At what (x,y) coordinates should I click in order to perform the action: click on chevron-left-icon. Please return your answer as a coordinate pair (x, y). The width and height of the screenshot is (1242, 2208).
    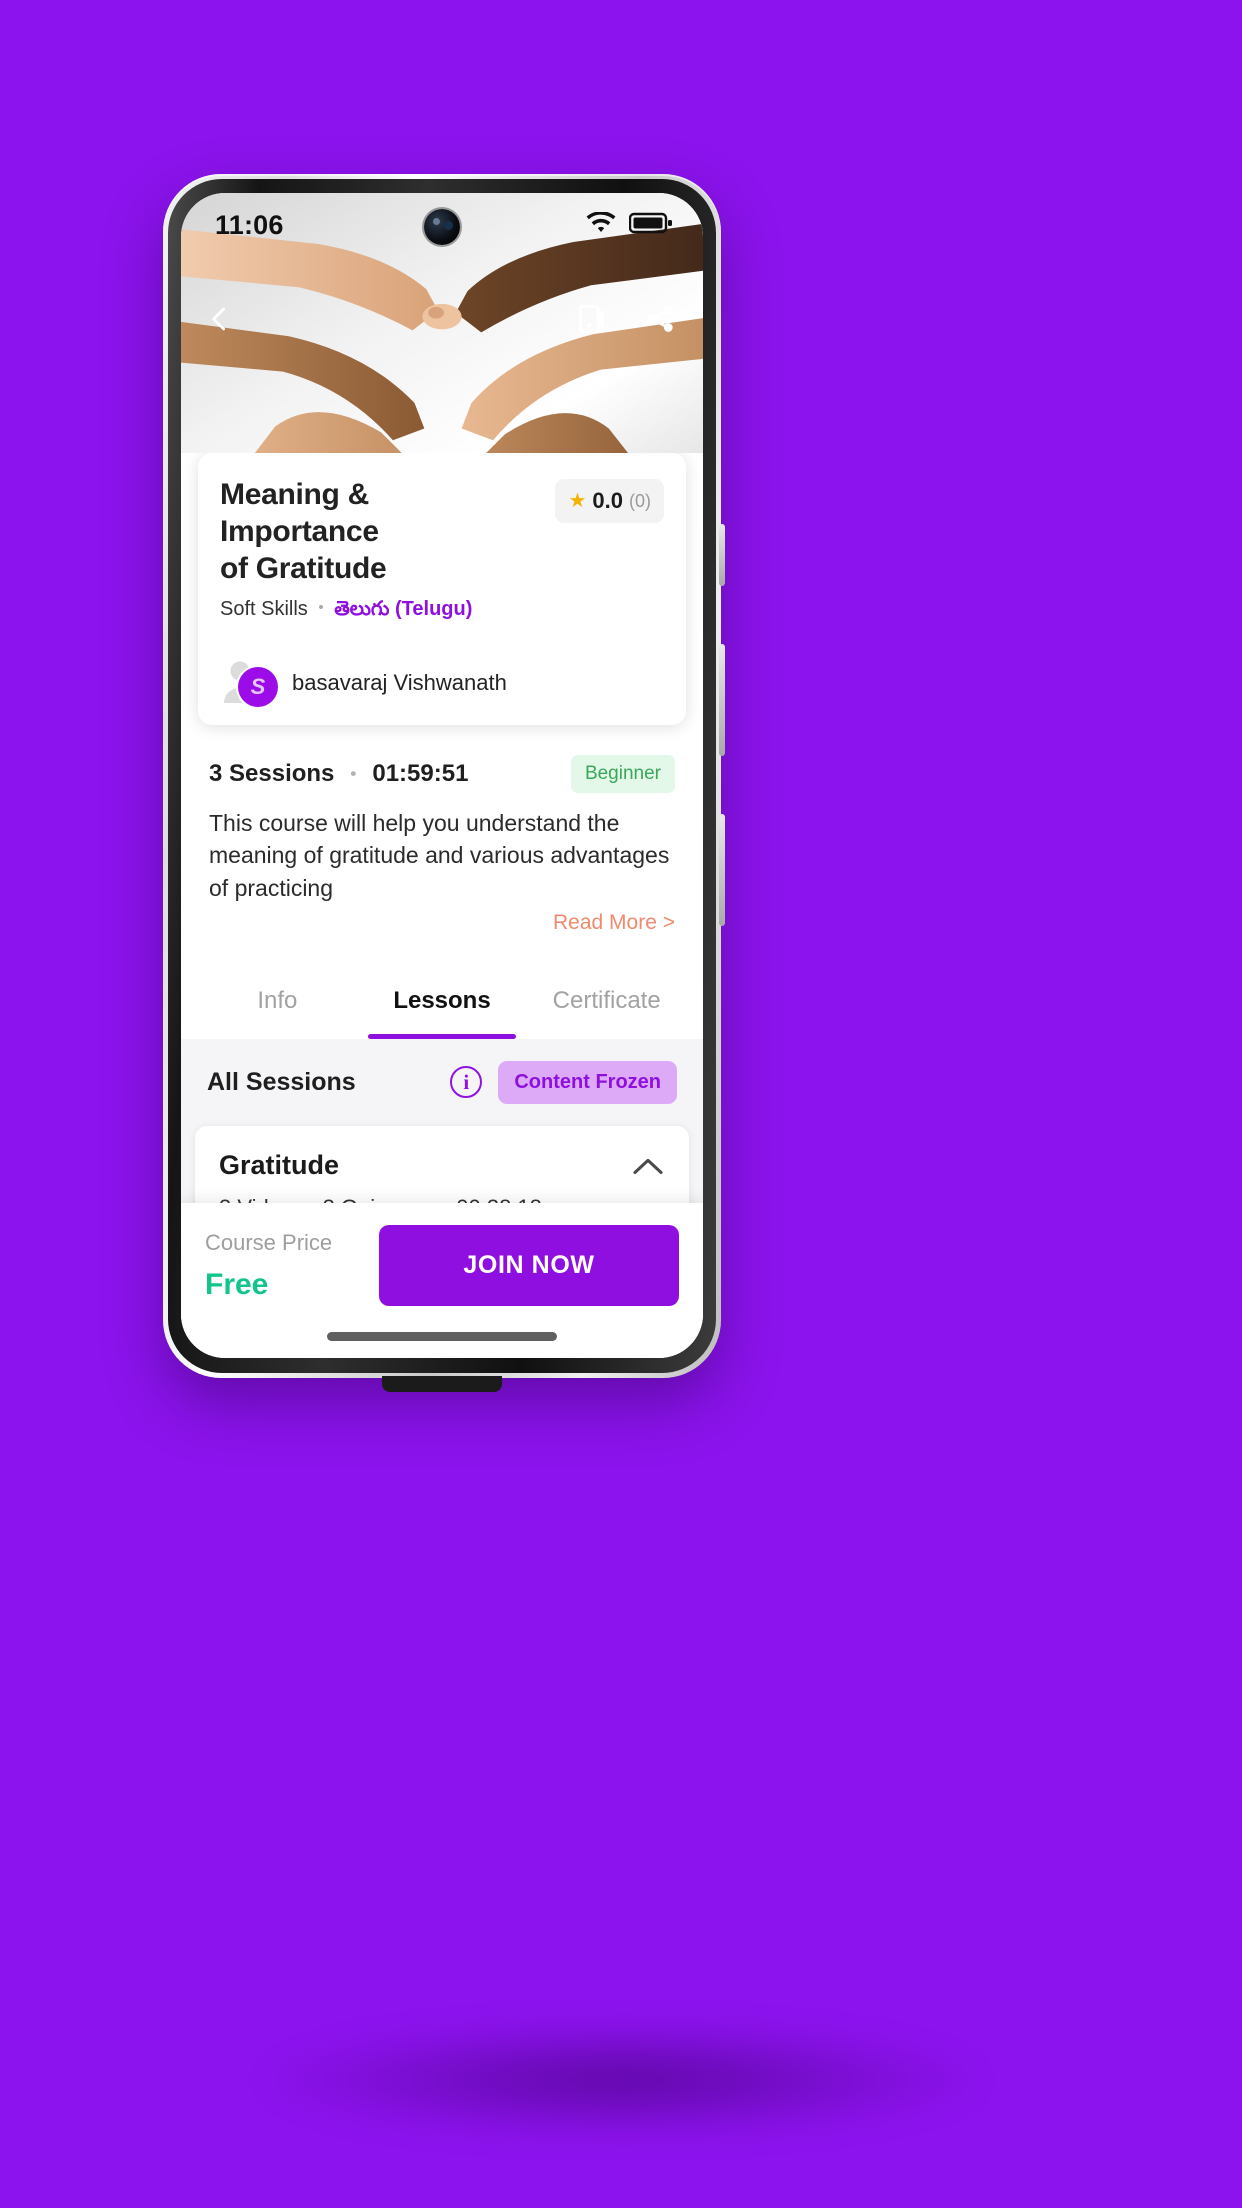
    Looking at the image, I should click on (218, 319).